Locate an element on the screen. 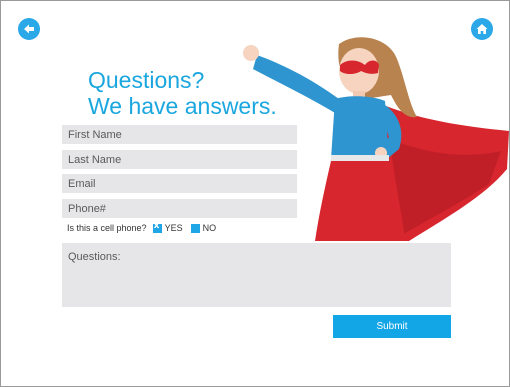 Image resolution: width=510 pixels, height=387 pixels. questions-field is located at coordinates (256, 275).